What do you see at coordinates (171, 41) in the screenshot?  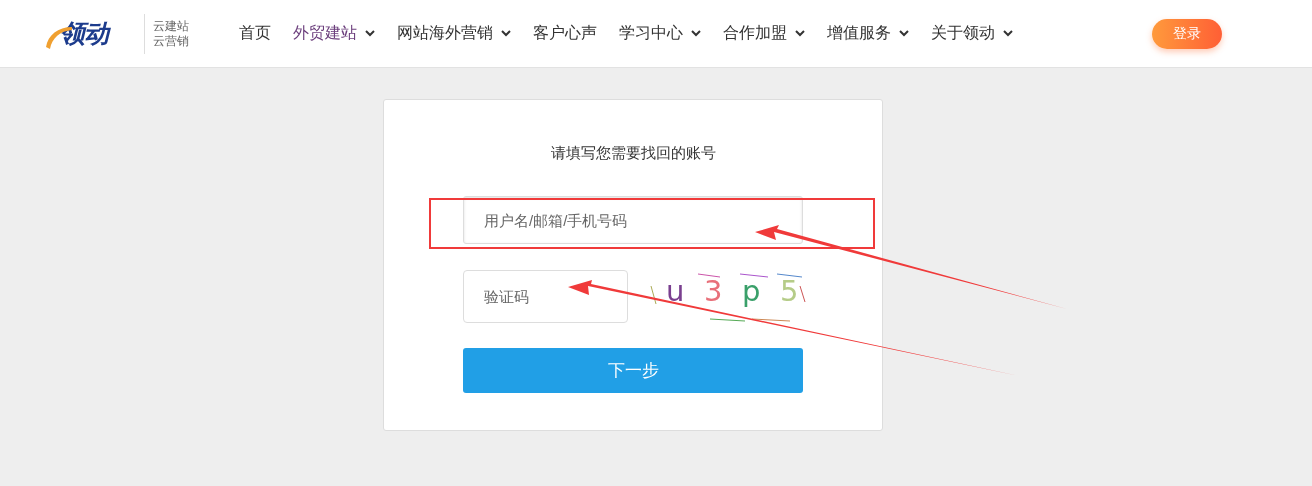 I see `logo-tagline: 云营销` at bounding box center [171, 41].